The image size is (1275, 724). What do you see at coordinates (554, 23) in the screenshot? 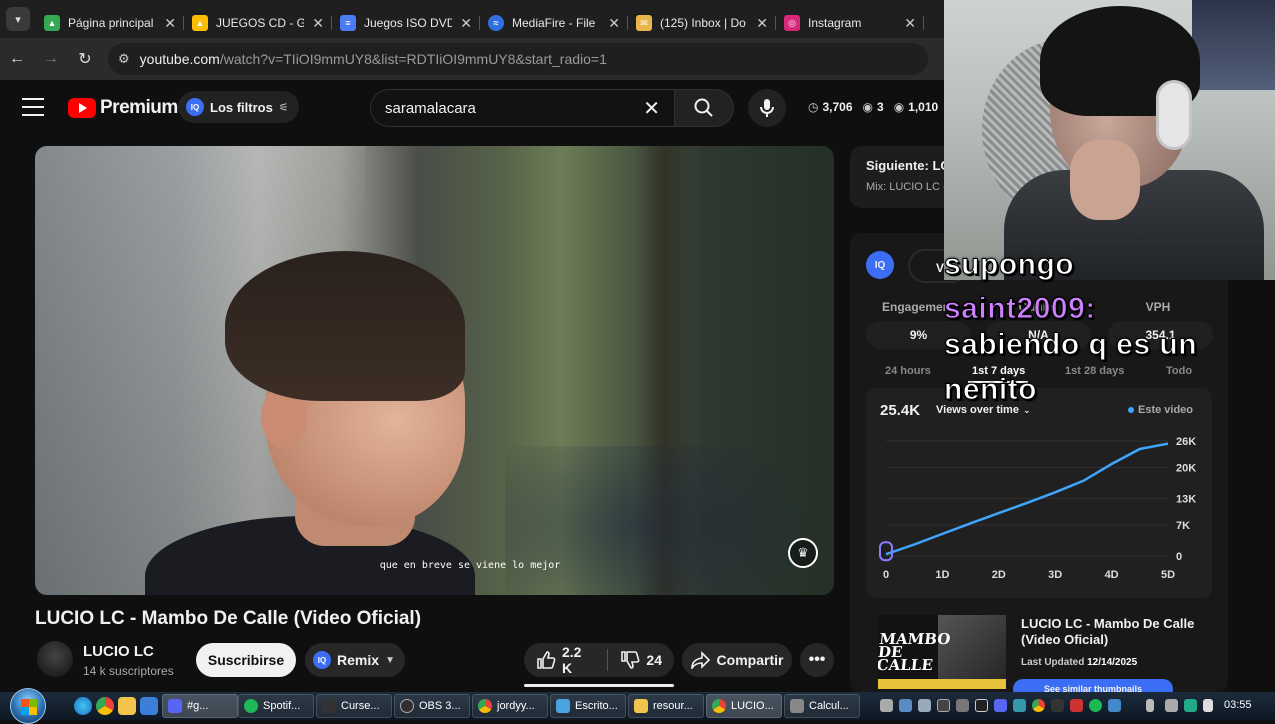
I see `browser-tab: ≈ MediaFire - File ✕` at bounding box center [554, 23].